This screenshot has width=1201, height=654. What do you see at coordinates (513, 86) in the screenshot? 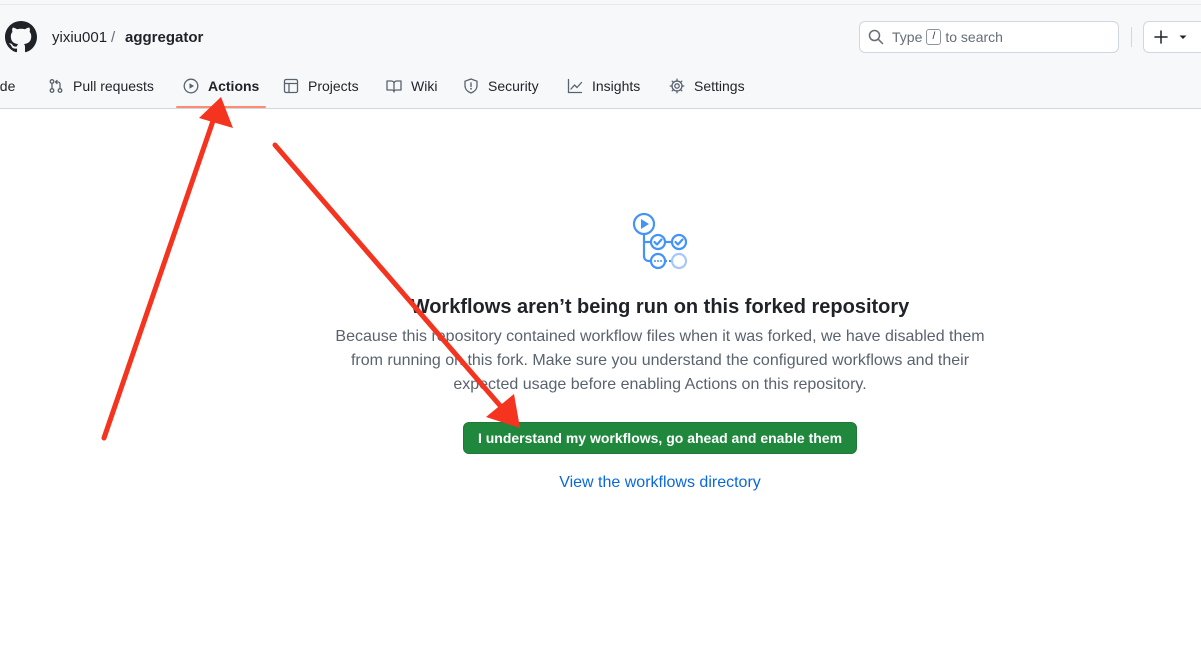
I see `tab-security-label: Security` at bounding box center [513, 86].